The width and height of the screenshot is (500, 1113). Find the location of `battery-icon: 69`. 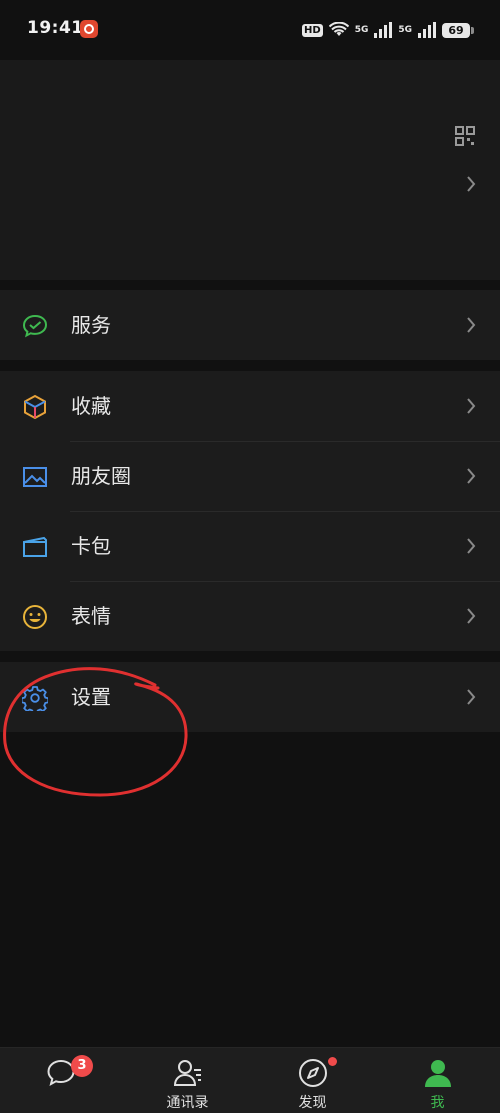

battery-icon: 69 is located at coordinates (458, 30).